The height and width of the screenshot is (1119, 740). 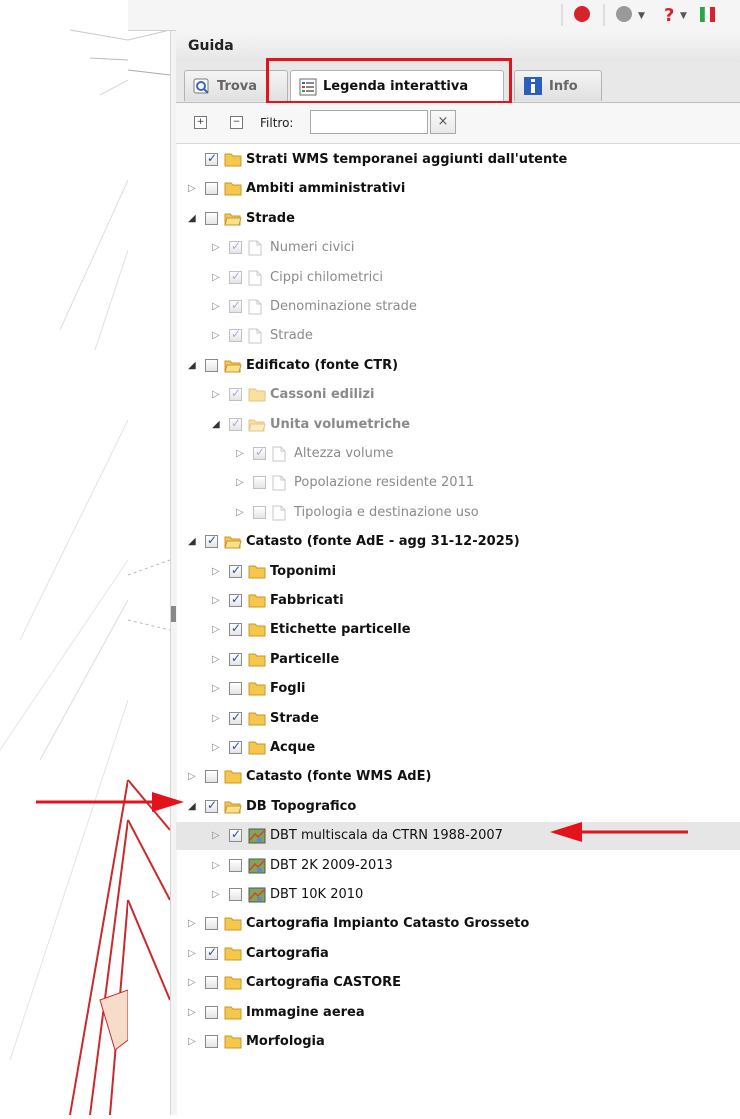 What do you see at coordinates (458, 660) in the screenshot?
I see `tree-row: ▷ Particelle` at bounding box center [458, 660].